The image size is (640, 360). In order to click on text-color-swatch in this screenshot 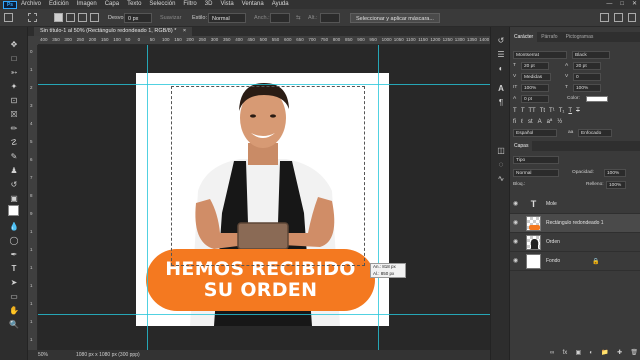, I will do `click(597, 99)`.